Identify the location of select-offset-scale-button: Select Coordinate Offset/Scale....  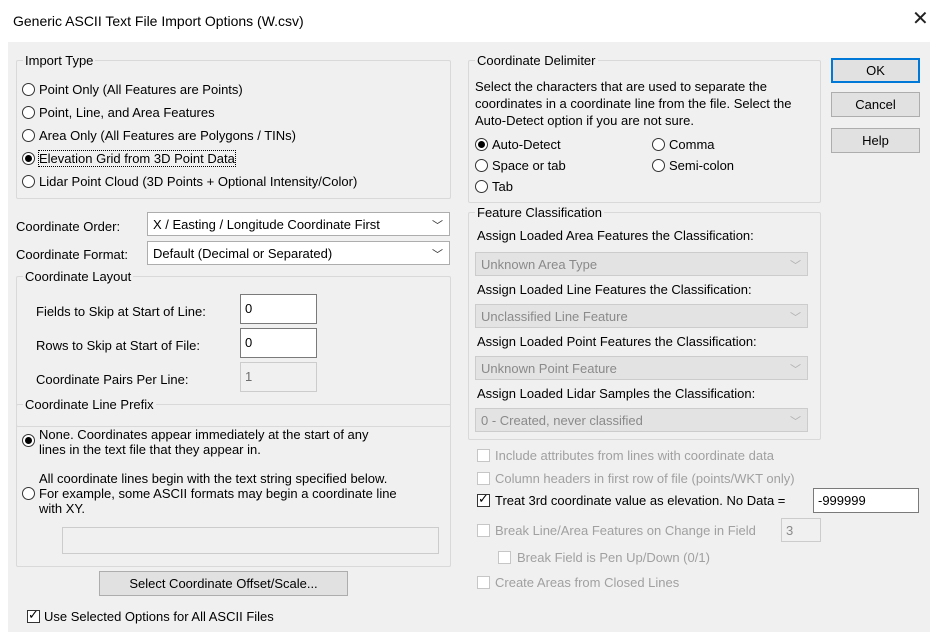
(223, 583).